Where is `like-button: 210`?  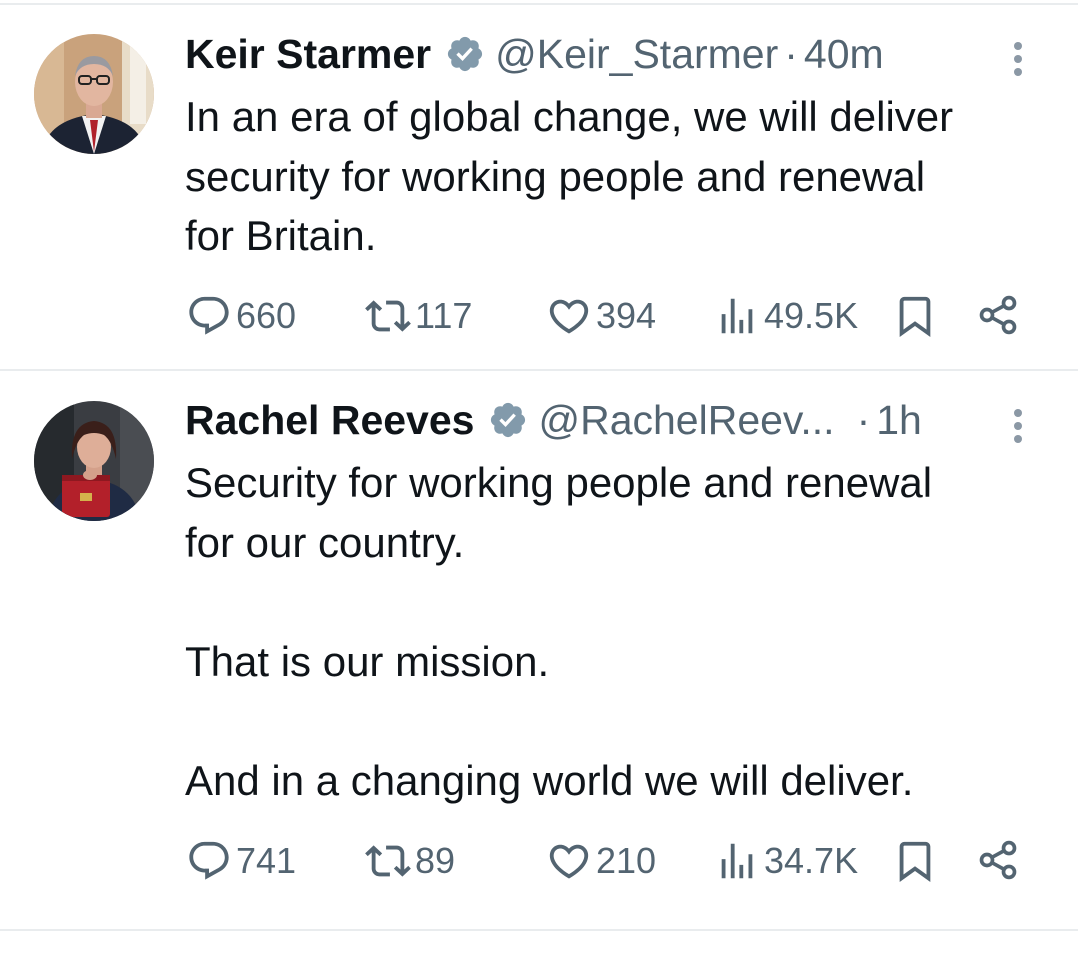 like-button: 210 is located at coordinates (601, 861).